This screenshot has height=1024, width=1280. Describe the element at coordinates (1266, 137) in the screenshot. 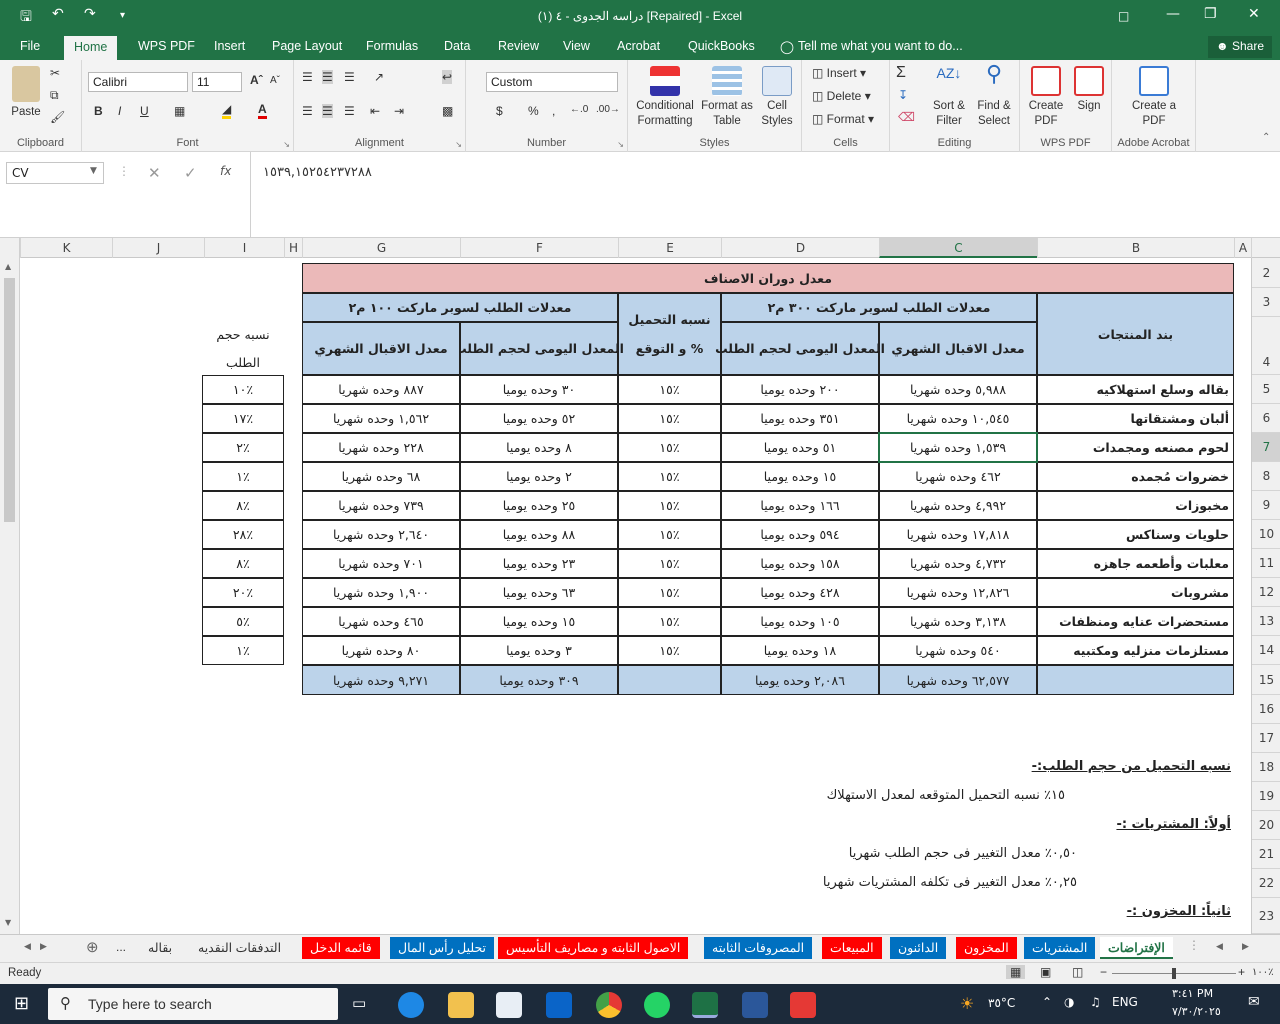

I see `collapse-ribbon-icon: ⌃` at that location.